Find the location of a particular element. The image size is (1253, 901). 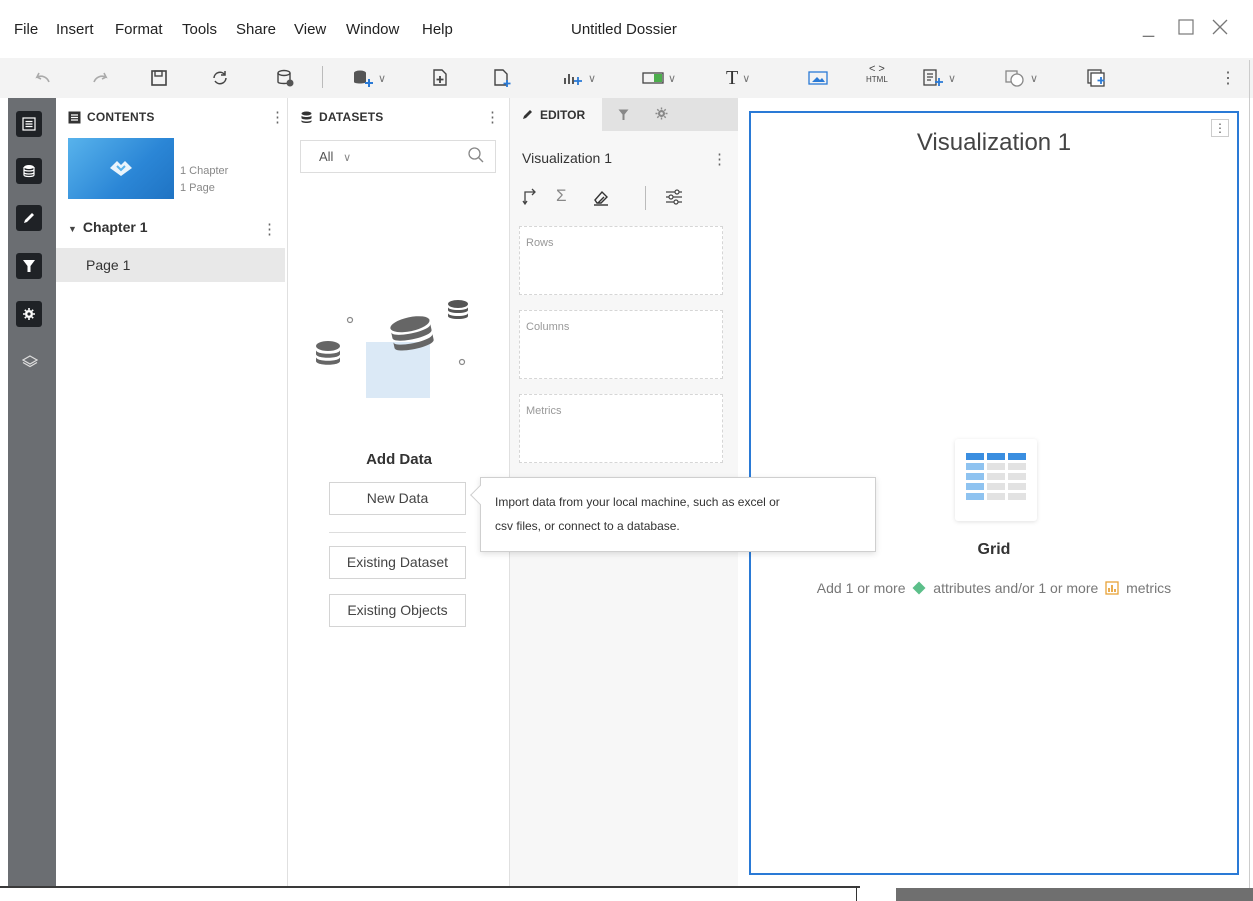

tab-editor: EDITOR is located at coordinates (556, 114).